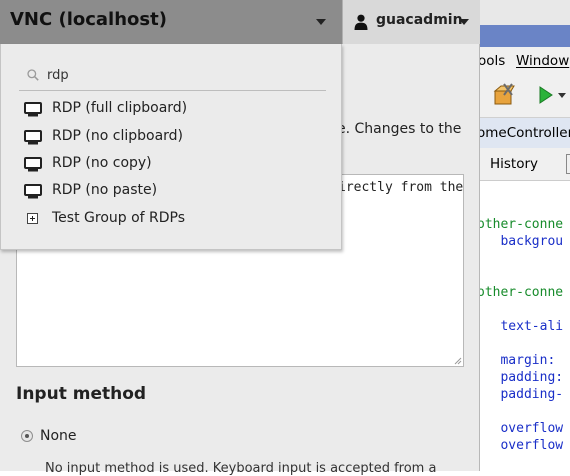 This screenshot has width=570, height=476. Describe the element at coordinates (522, 326) in the screenshot. I see `code-line: text-ali` at that location.